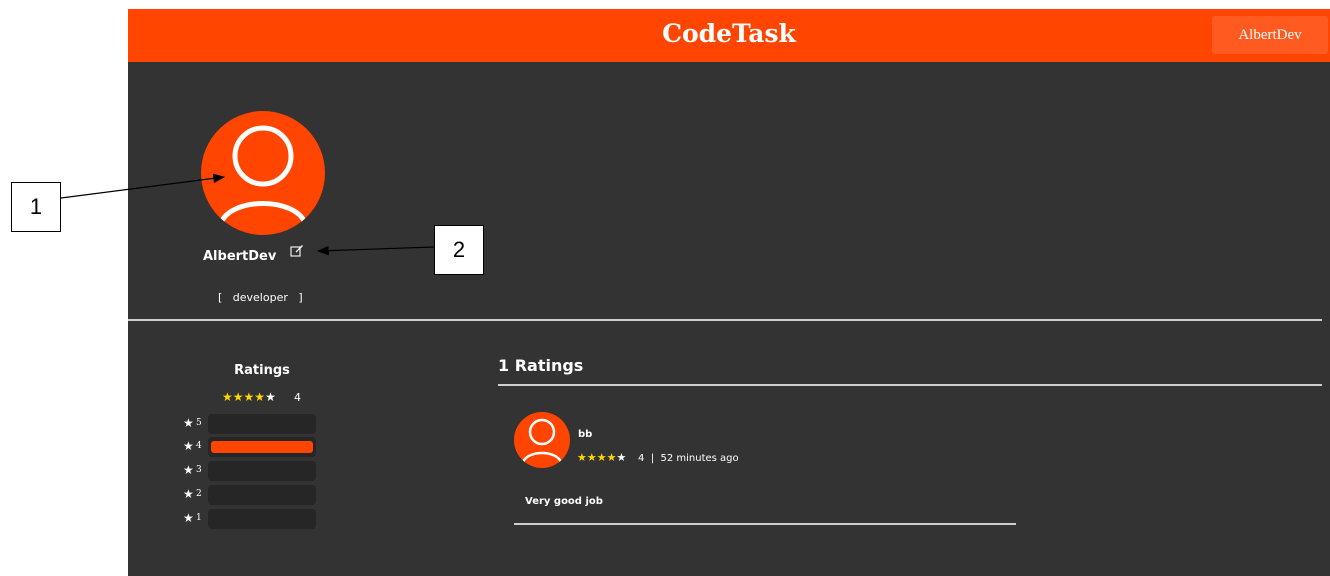 The image size is (1330, 576). I want to click on reviewer-avatar-icon, so click(542, 440).